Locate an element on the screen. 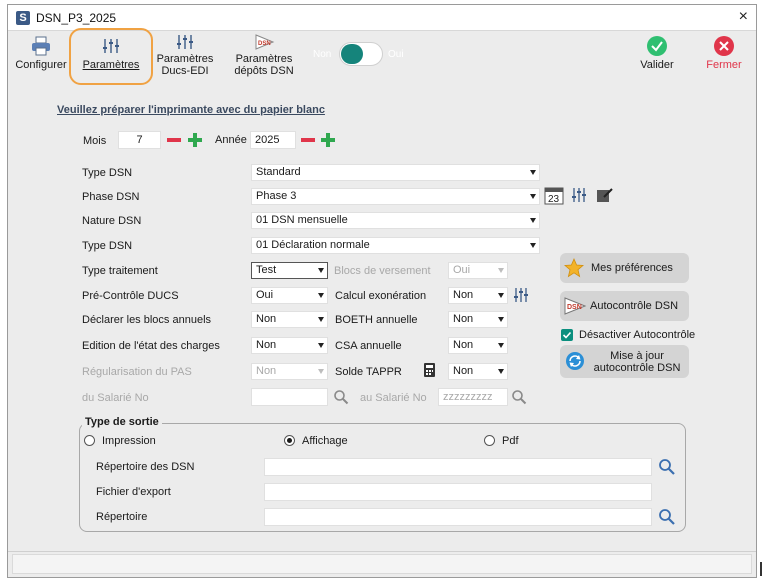 The image size is (773, 579). parametres-depots-dsn-button: DSN Paramètres dépôts DSN is located at coordinates (264, 56).